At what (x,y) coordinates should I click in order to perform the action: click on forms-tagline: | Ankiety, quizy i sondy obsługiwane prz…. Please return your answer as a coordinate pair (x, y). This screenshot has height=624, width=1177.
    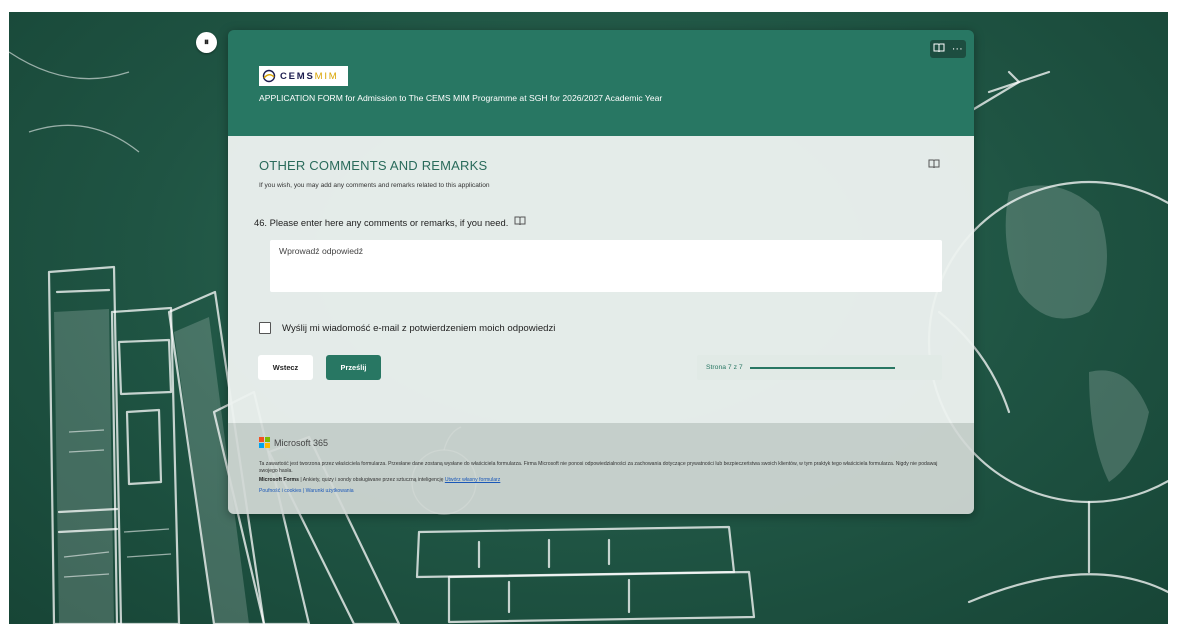
    Looking at the image, I should click on (371, 480).